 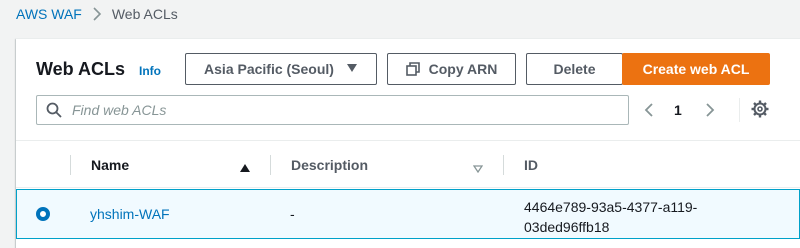 What do you see at coordinates (245, 168) in the screenshot?
I see `sort-asc-icon` at bounding box center [245, 168].